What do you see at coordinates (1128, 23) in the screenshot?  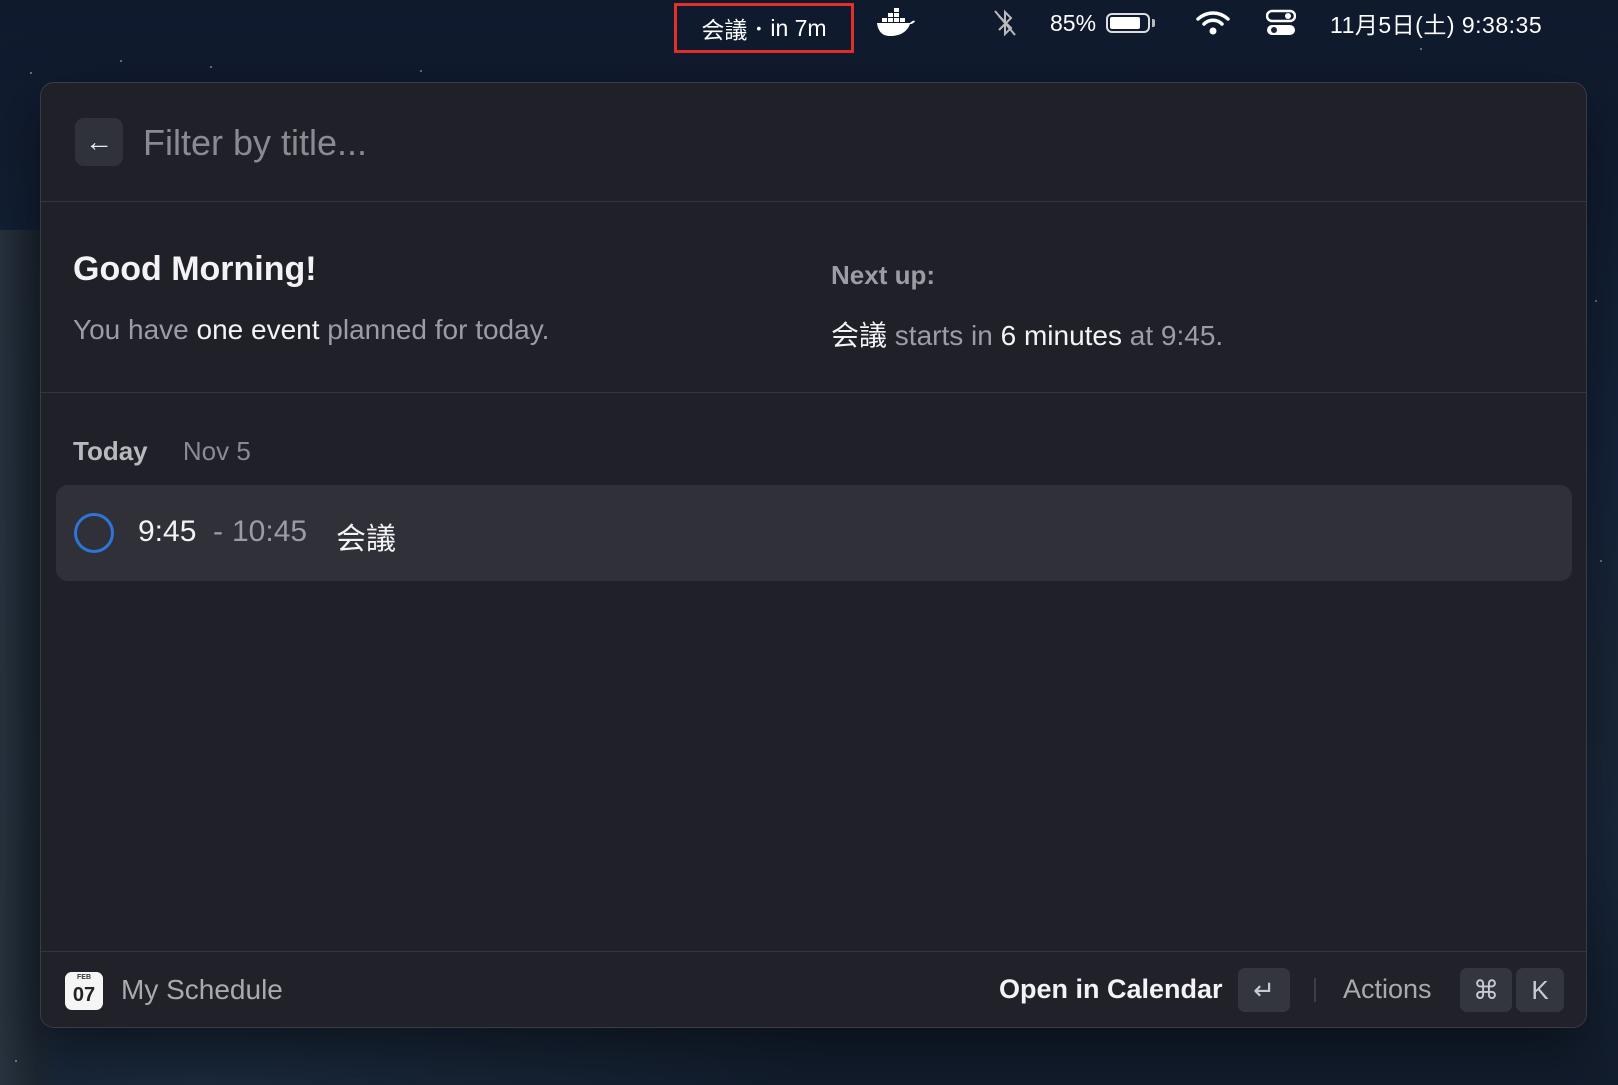 I see `battery-icon` at bounding box center [1128, 23].